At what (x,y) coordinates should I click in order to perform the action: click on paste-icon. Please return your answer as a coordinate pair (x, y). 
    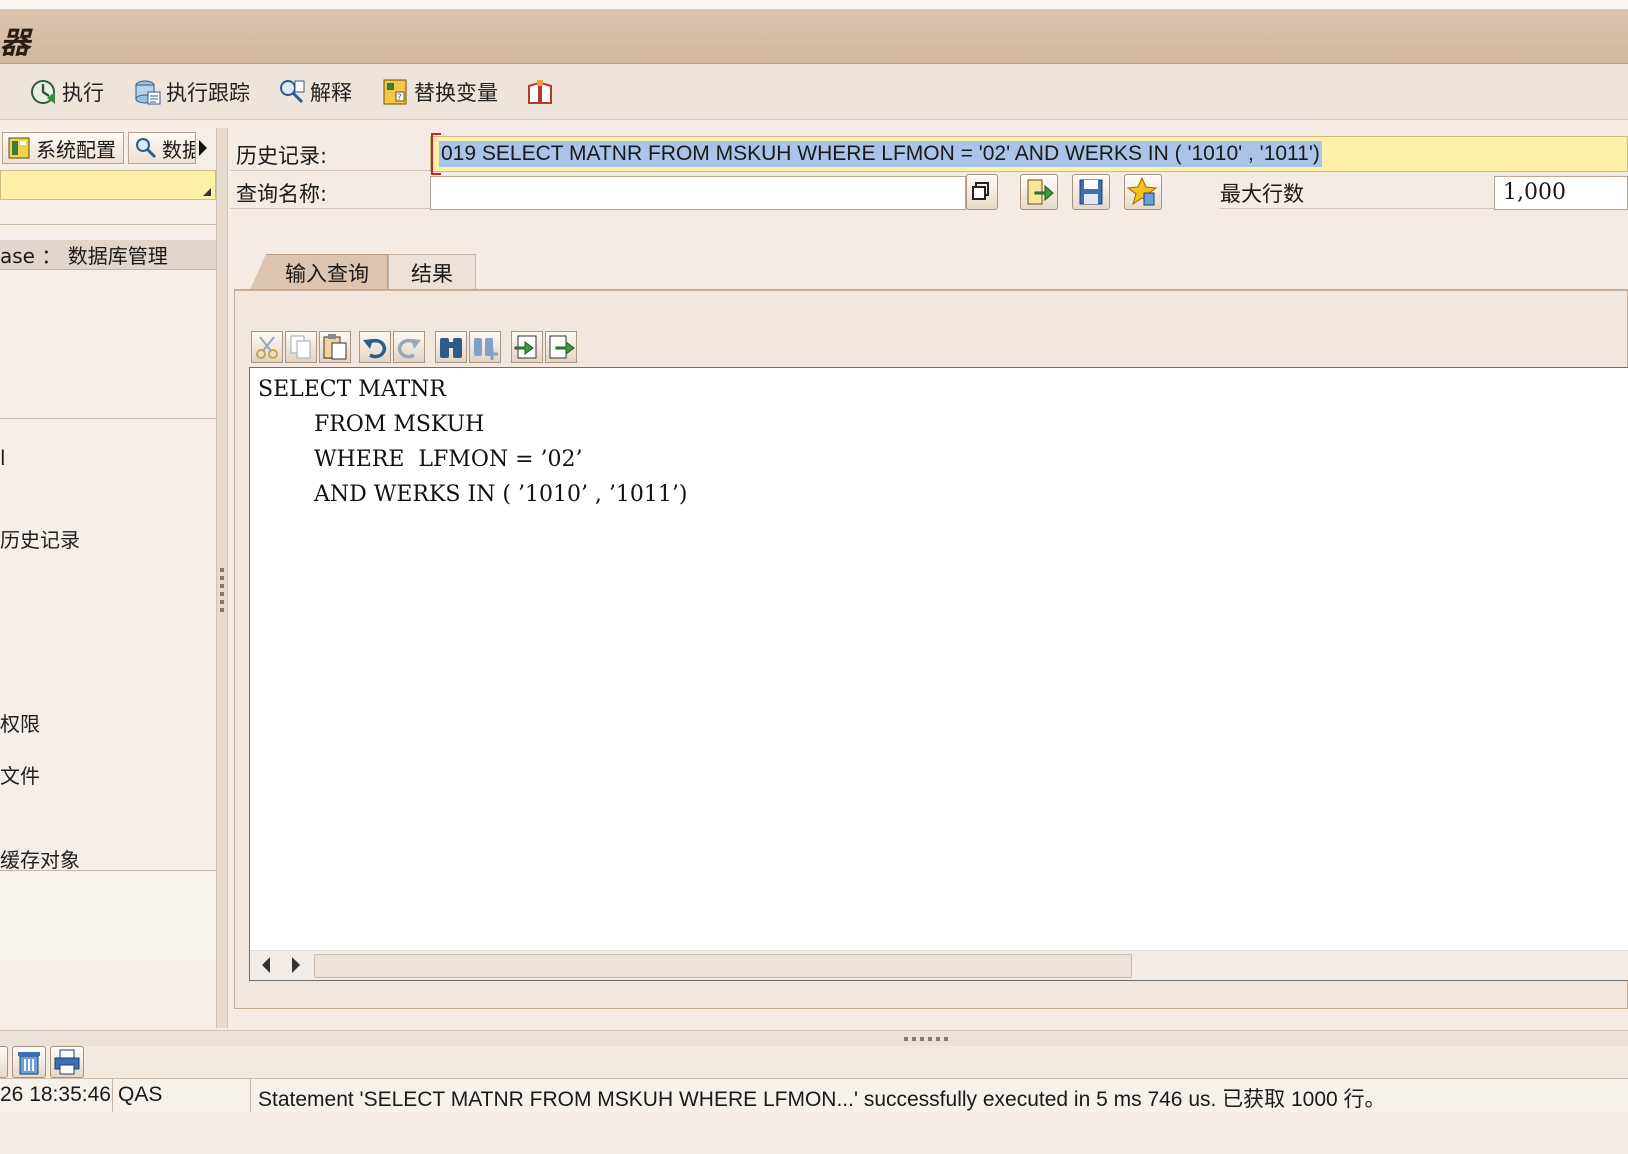
    Looking at the image, I should click on (335, 347).